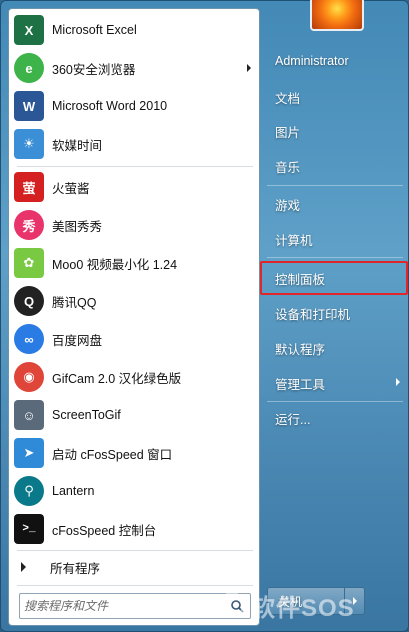 Image resolution: width=409 pixels, height=632 pixels. What do you see at coordinates (77, 145) in the screenshot?
I see `program-label: 软媒时间` at bounding box center [77, 145].